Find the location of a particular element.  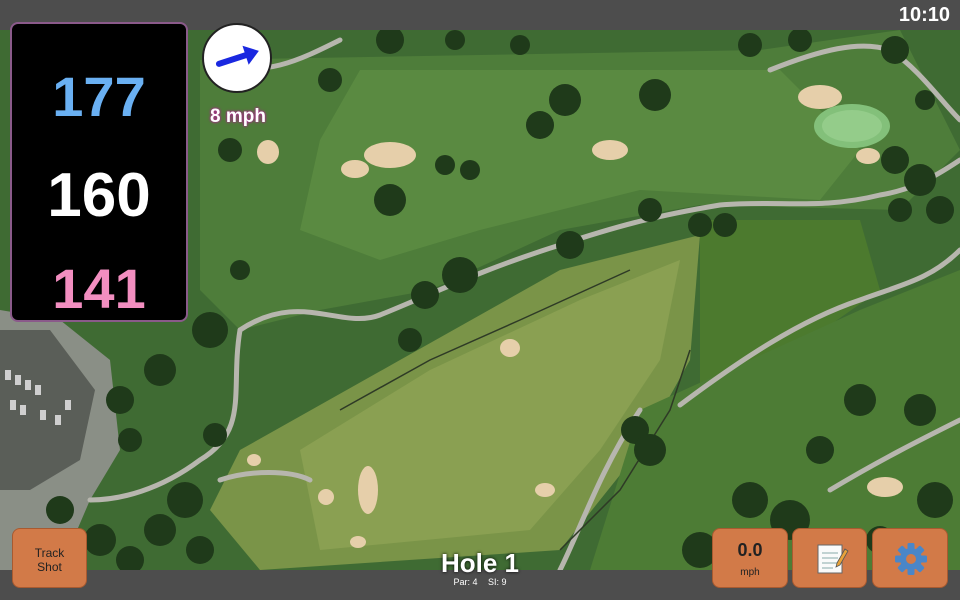

clock: 10:10 is located at coordinates (924, 15).